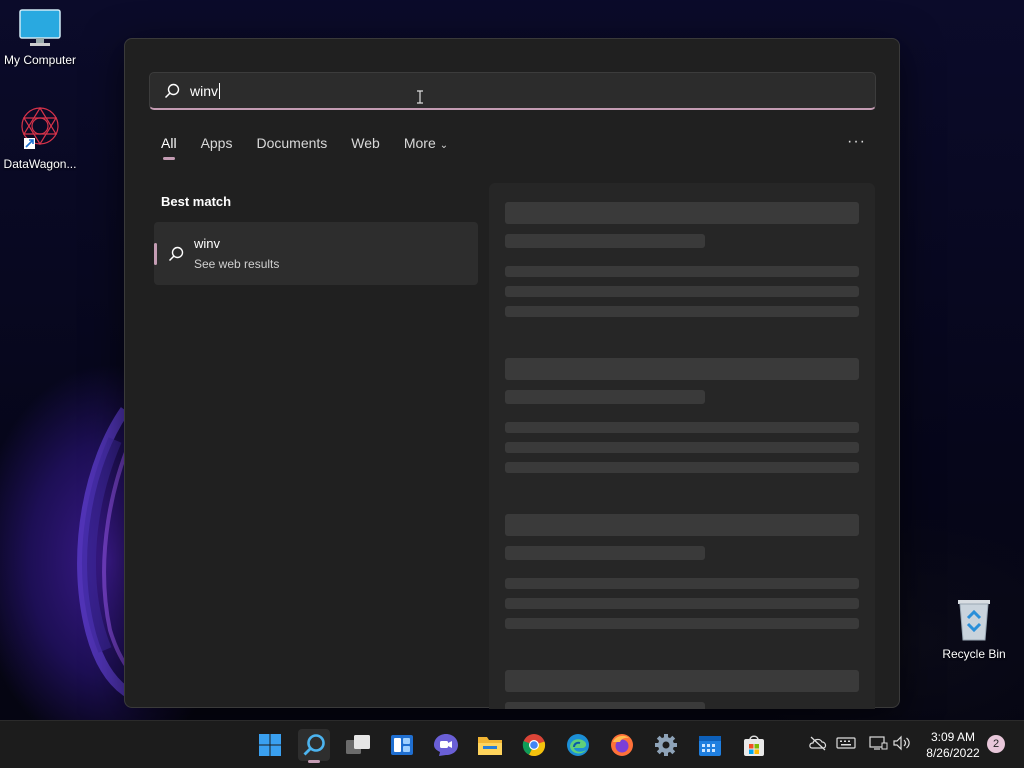 This screenshot has height=768, width=1024. Describe the element at coordinates (40, 27) in the screenshot. I see `monitor-icon` at that location.